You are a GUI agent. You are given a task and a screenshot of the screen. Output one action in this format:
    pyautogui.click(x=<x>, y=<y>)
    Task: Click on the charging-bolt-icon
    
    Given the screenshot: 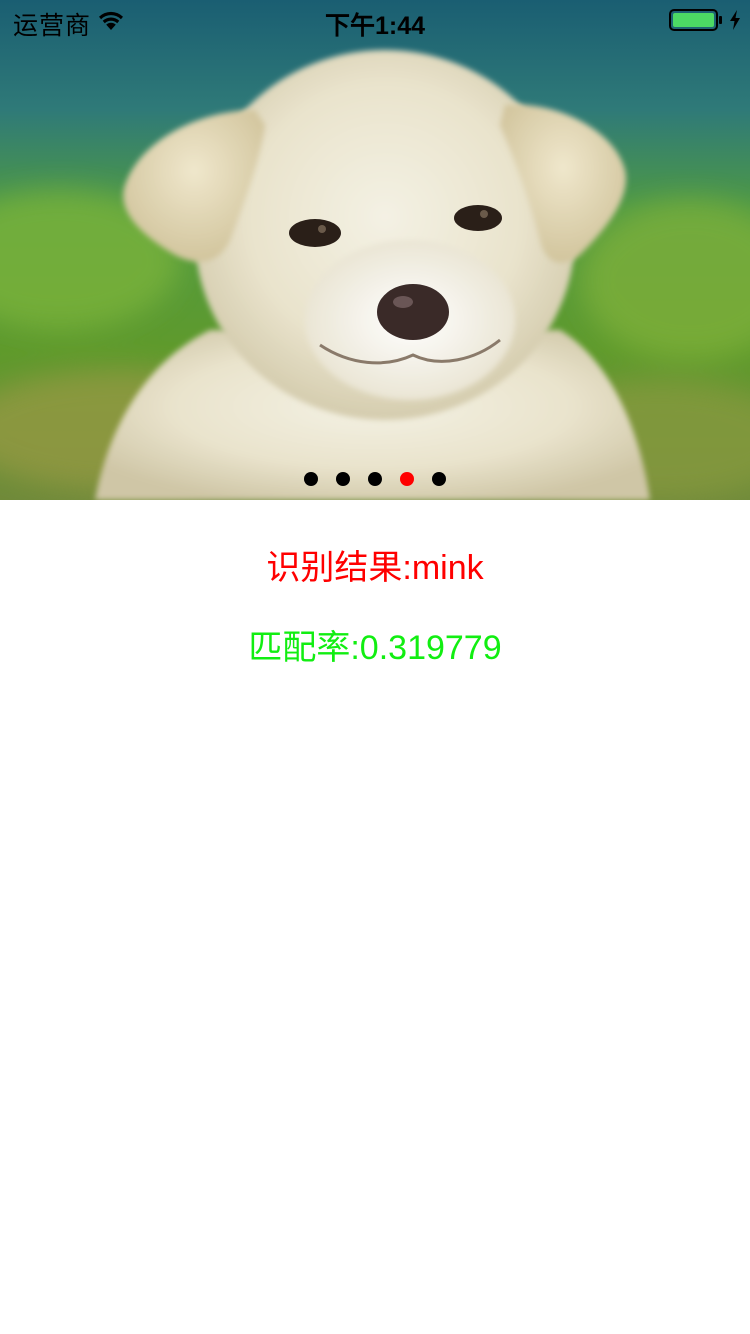 What is the action you would take?
    pyautogui.click(x=735, y=20)
    